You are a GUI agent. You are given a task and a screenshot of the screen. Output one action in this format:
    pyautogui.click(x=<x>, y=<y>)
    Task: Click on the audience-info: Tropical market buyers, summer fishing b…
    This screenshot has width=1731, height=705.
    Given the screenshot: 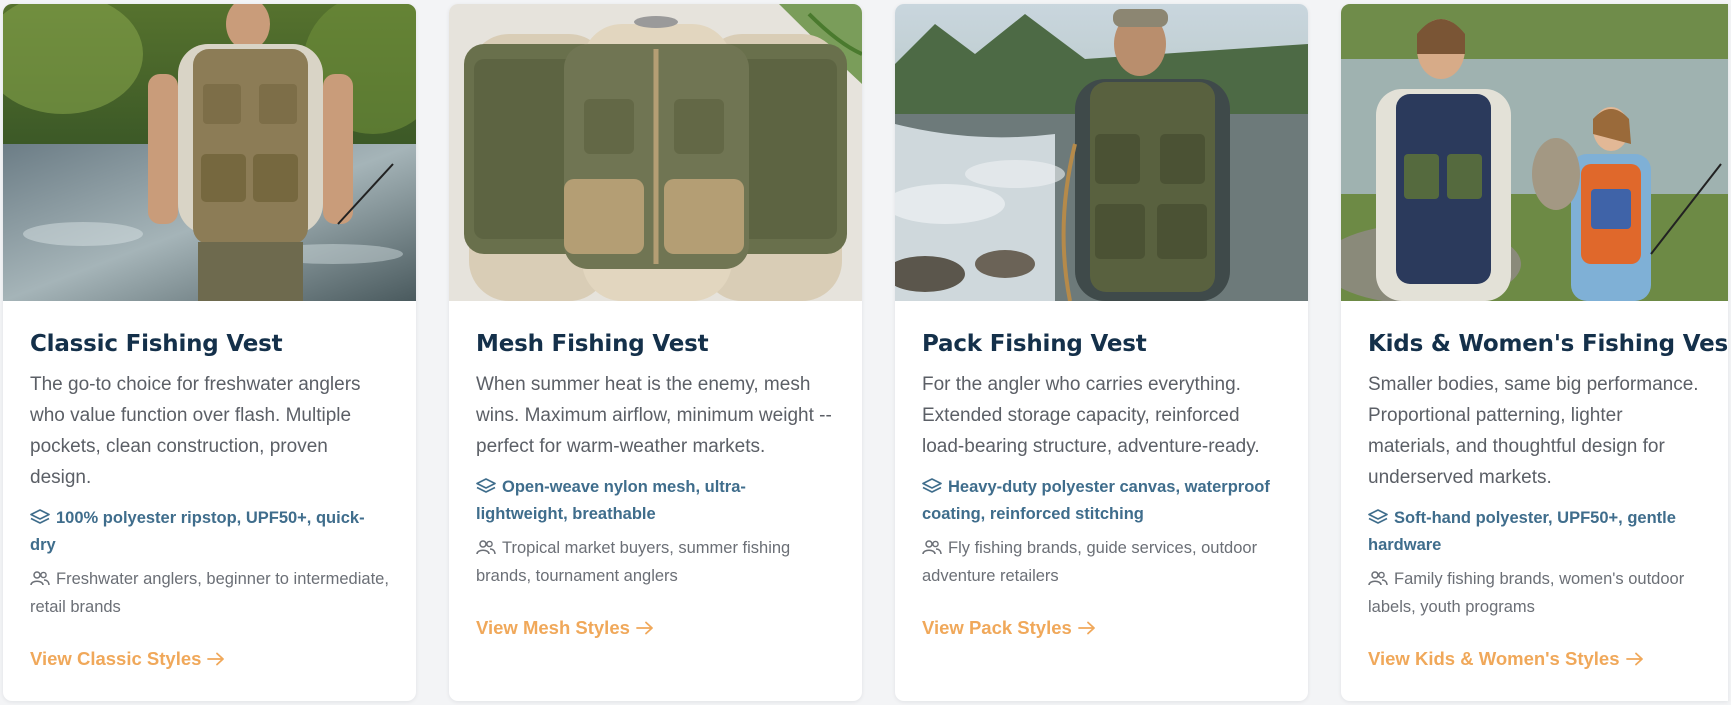 What is the action you would take?
    pyautogui.click(x=656, y=562)
    